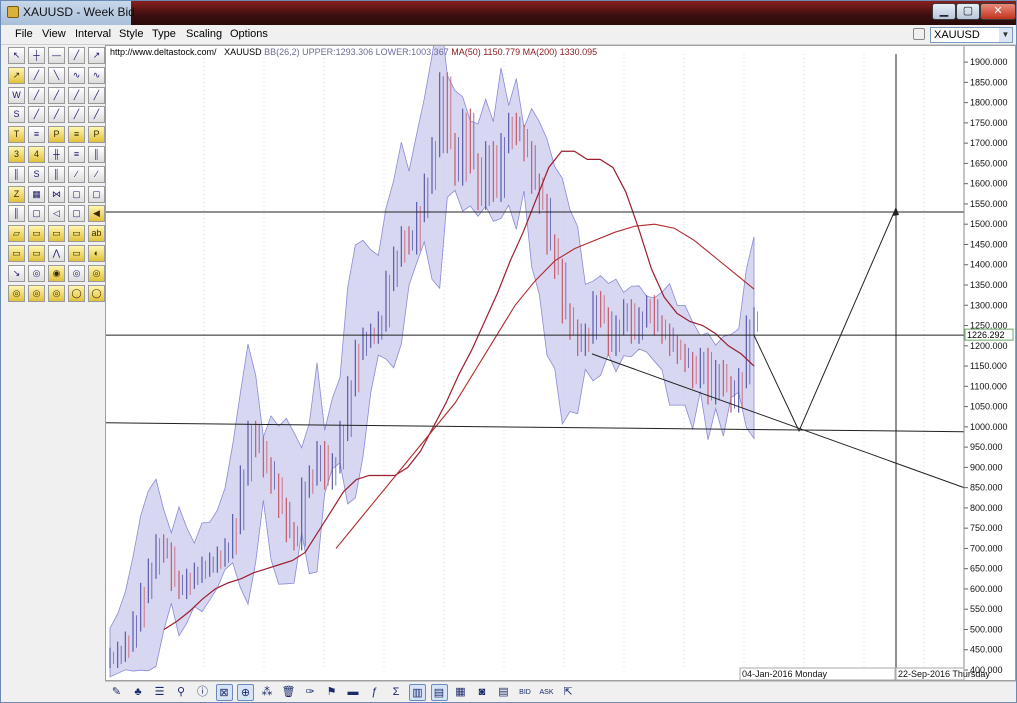  Describe the element at coordinates (353, 692) in the screenshot. I see `bottom-tool-12-icon: ▬` at that location.